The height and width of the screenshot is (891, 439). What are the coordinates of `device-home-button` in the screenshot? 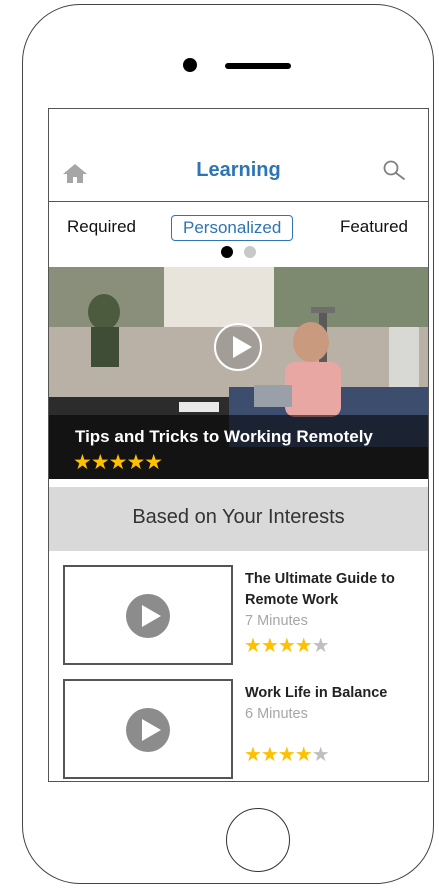 It's located at (258, 840).